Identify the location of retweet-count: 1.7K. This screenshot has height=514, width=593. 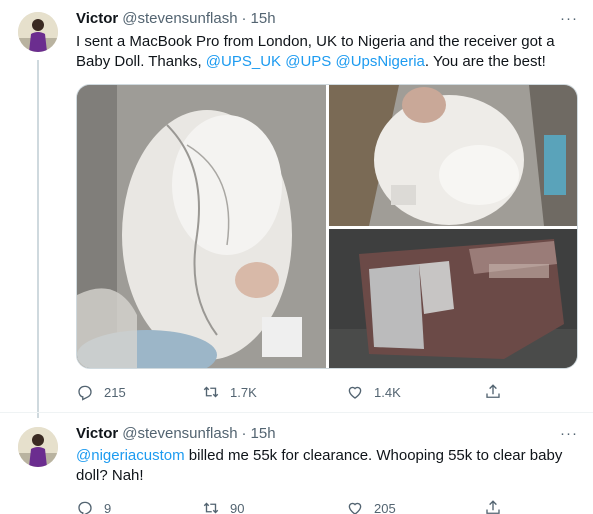
(243, 392).